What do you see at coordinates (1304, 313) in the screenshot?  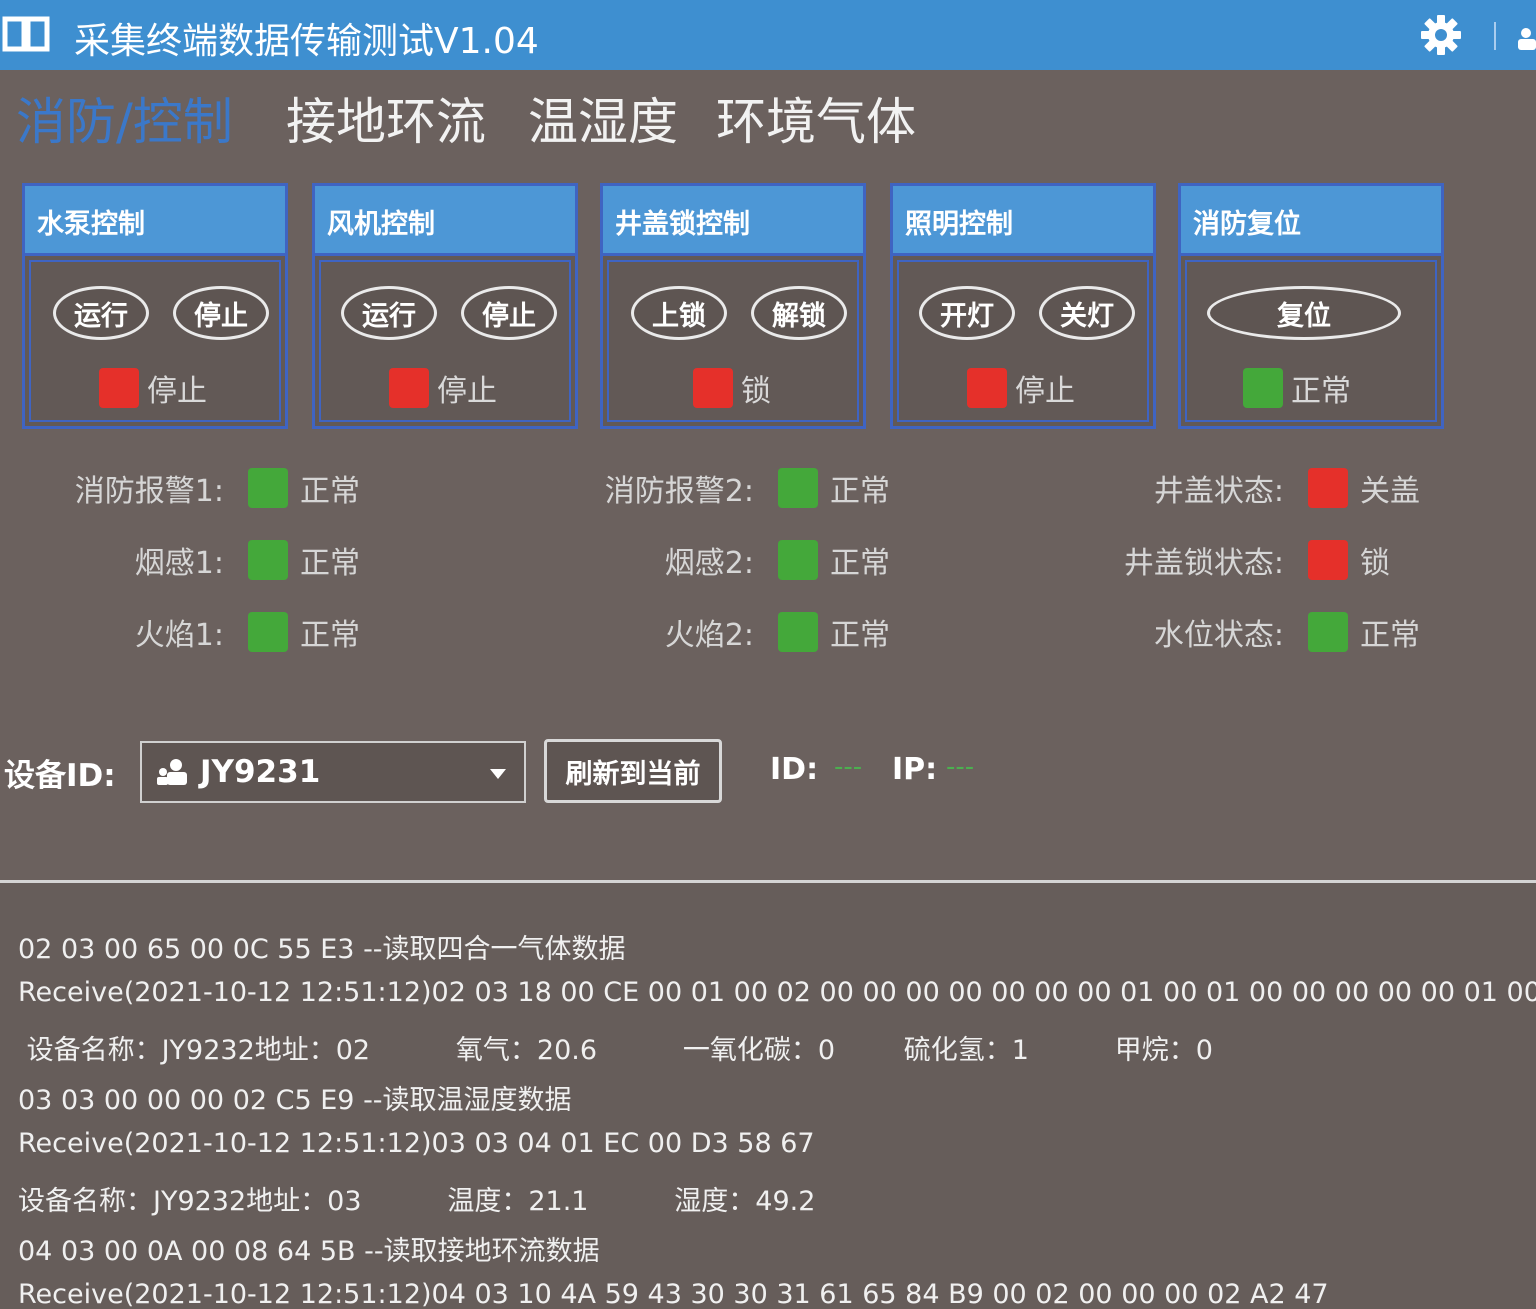 I see `reset-button: 复位` at bounding box center [1304, 313].